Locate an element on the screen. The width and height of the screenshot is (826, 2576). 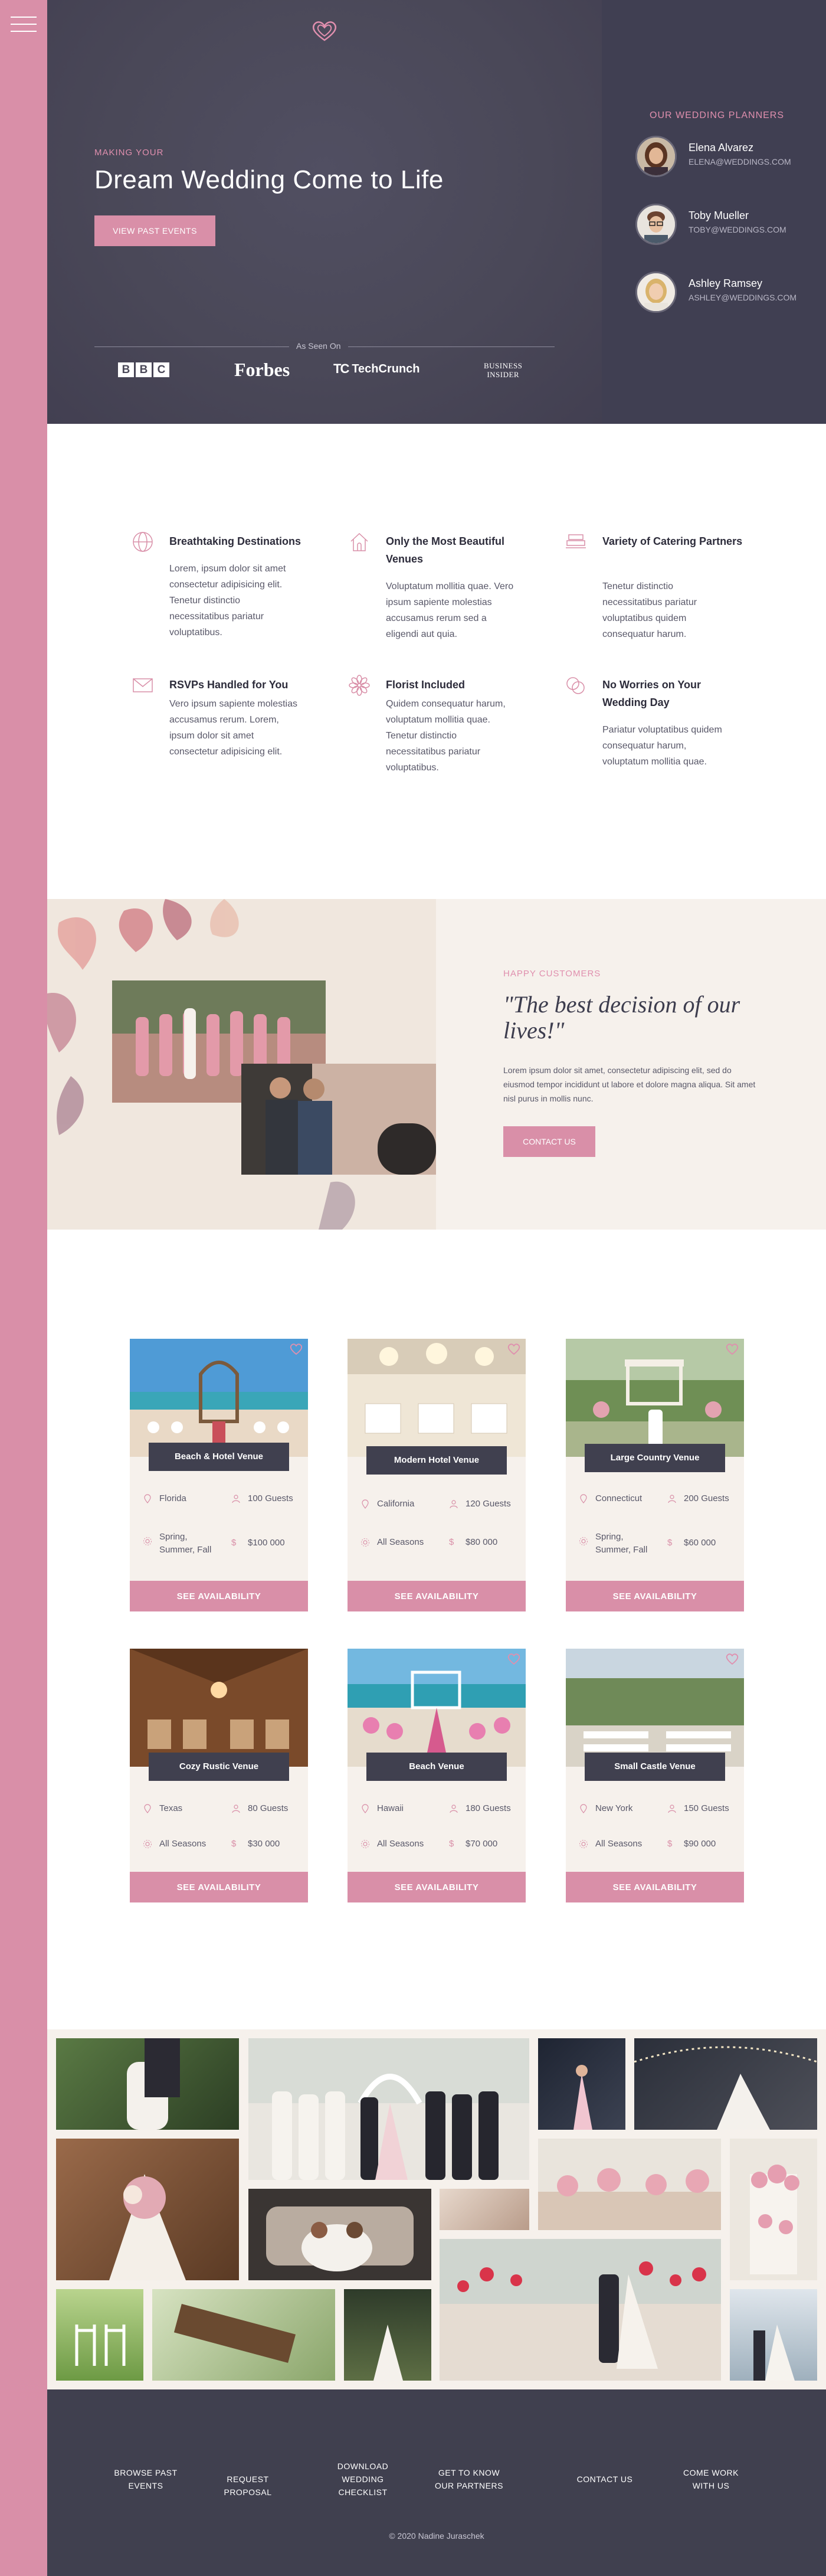
footer-link-partners: GET TO KNOW OUR PARTNERS is located at coordinates (469, 2479).